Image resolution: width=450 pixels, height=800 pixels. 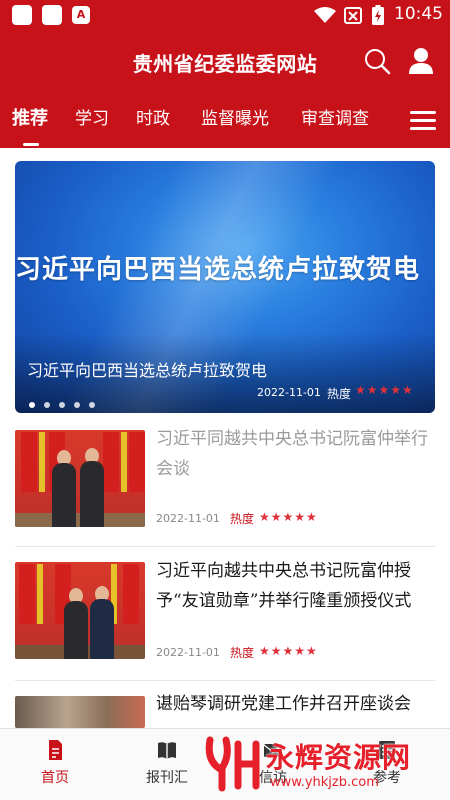 I want to click on search-icon, so click(x=377, y=61).